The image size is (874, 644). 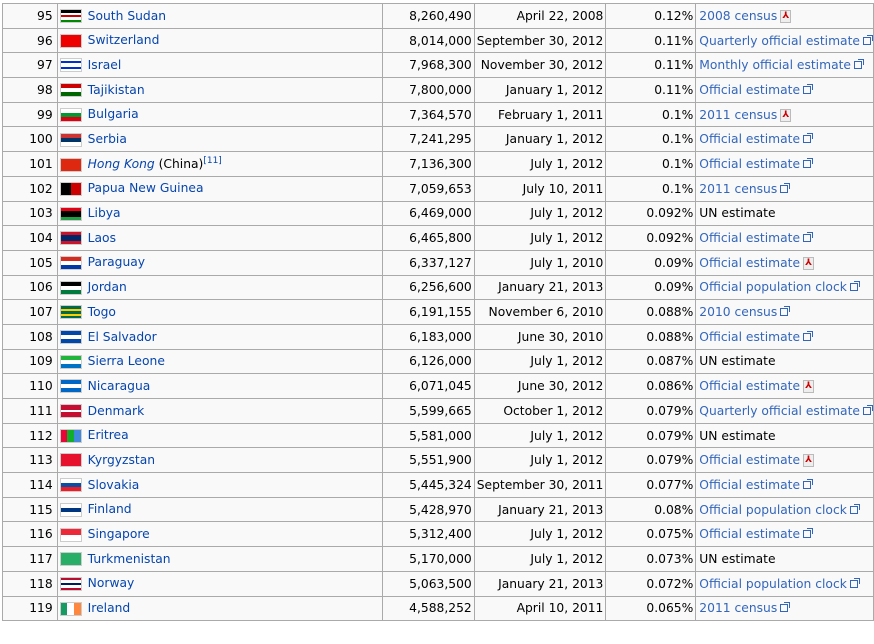 What do you see at coordinates (146, 188) in the screenshot?
I see `country-link: Papua New Guinea` at bounding box center [146, 188].